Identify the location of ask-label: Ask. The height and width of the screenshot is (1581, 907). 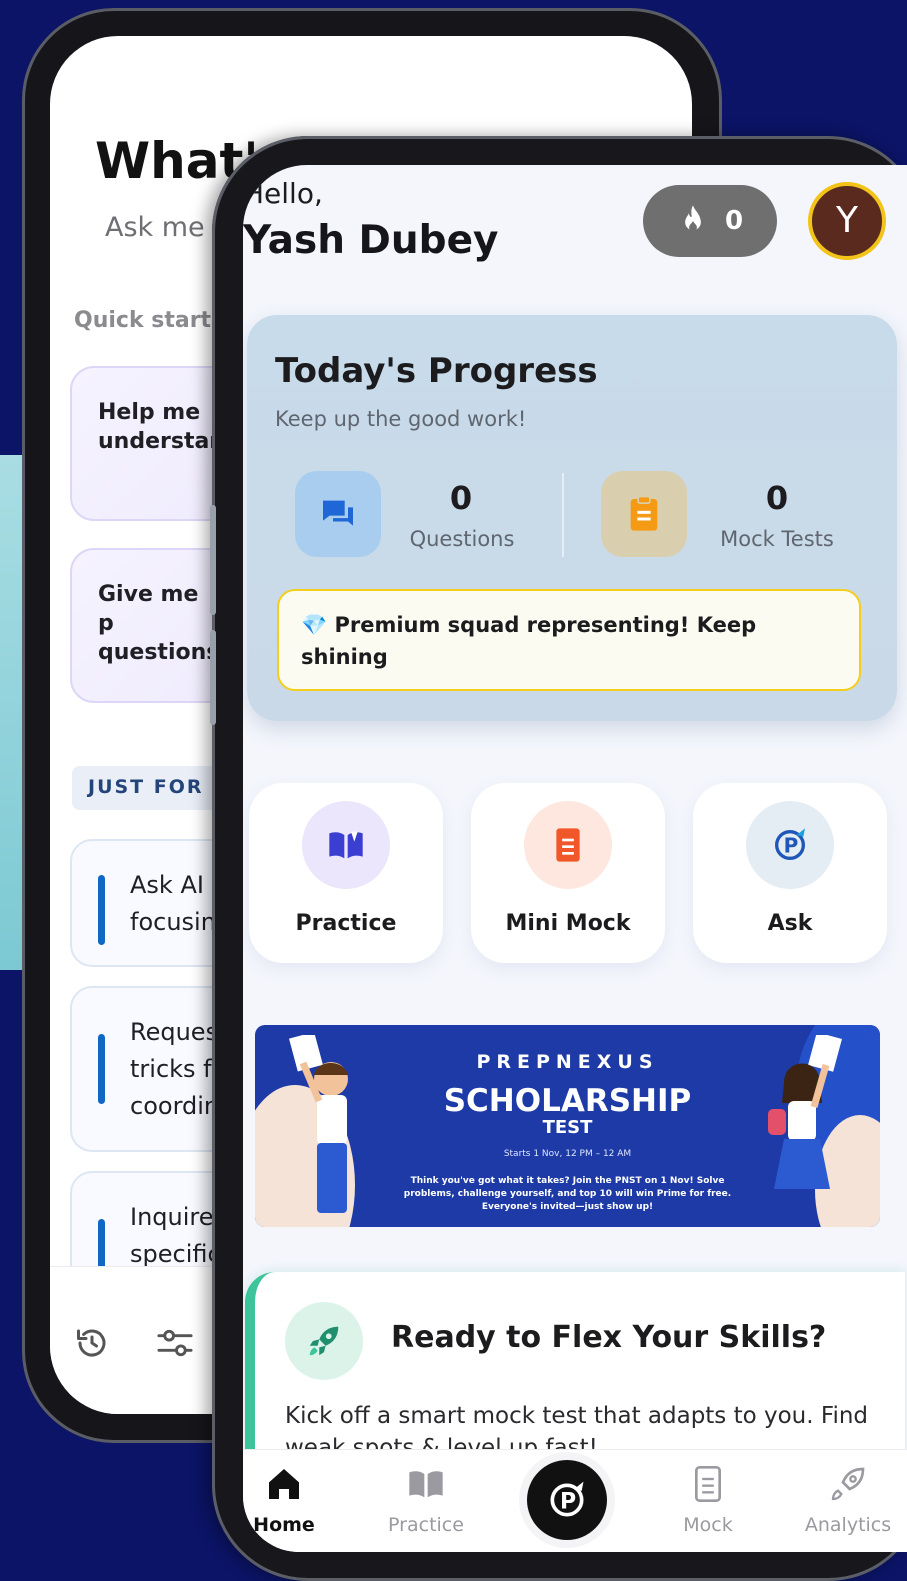
(790, 923).